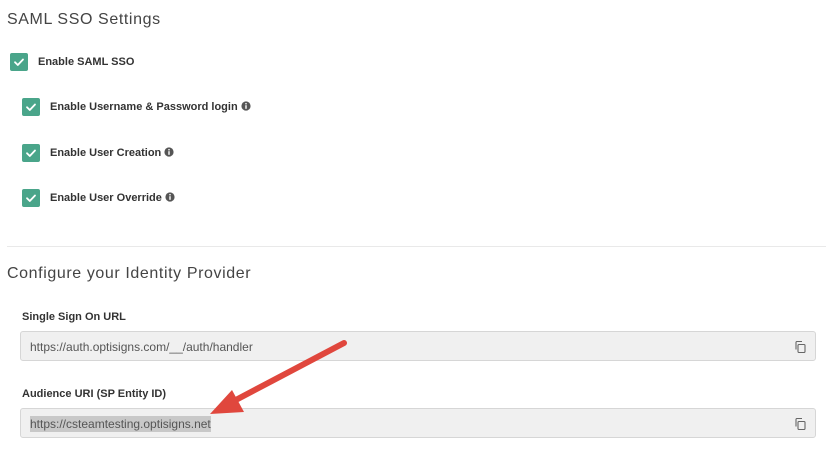 This screenshot has height=461, width=826. I want to click on enable-username-password-row: Enable Username & Password login, so click(136, 107).